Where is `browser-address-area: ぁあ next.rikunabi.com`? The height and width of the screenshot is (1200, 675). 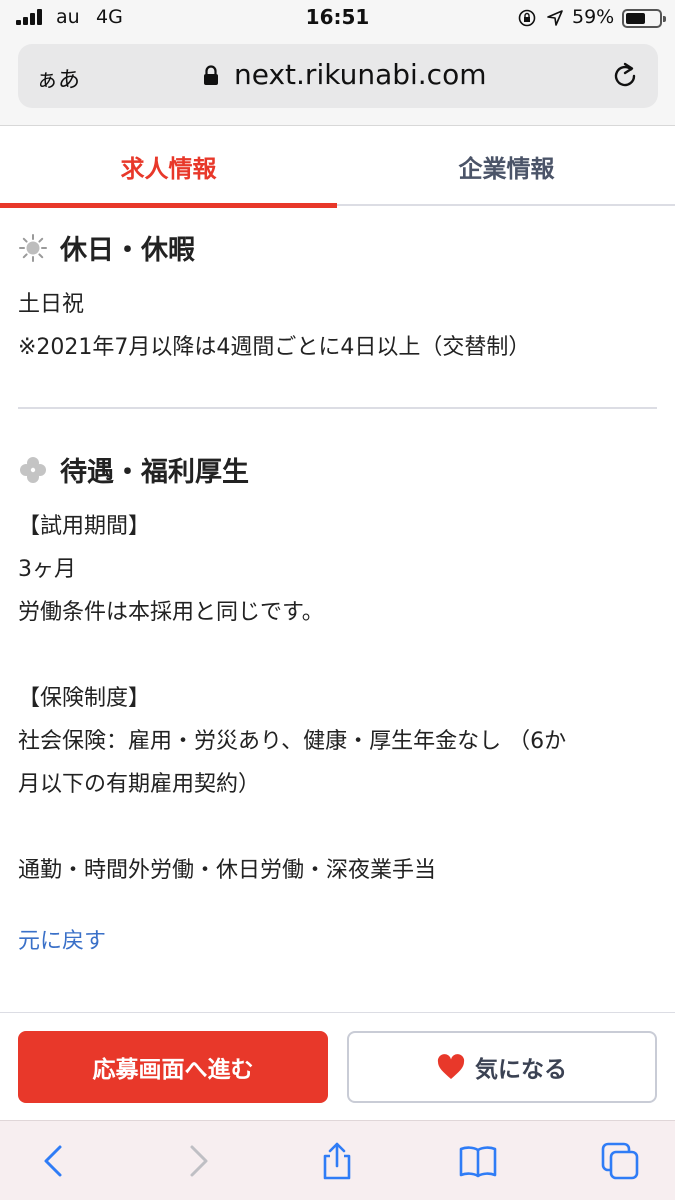
browser-address-area: ぁあ next.rikunabi.com is located at coordinates (337, 83).